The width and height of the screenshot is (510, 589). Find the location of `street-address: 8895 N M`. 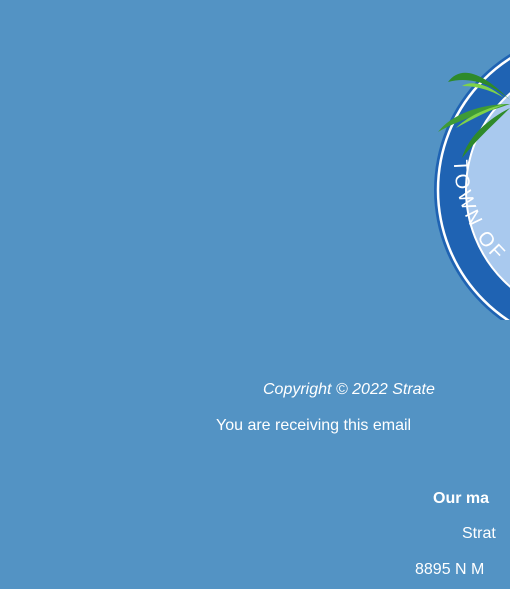

street-address: 8895 N M is located at coordinates (450, 569).